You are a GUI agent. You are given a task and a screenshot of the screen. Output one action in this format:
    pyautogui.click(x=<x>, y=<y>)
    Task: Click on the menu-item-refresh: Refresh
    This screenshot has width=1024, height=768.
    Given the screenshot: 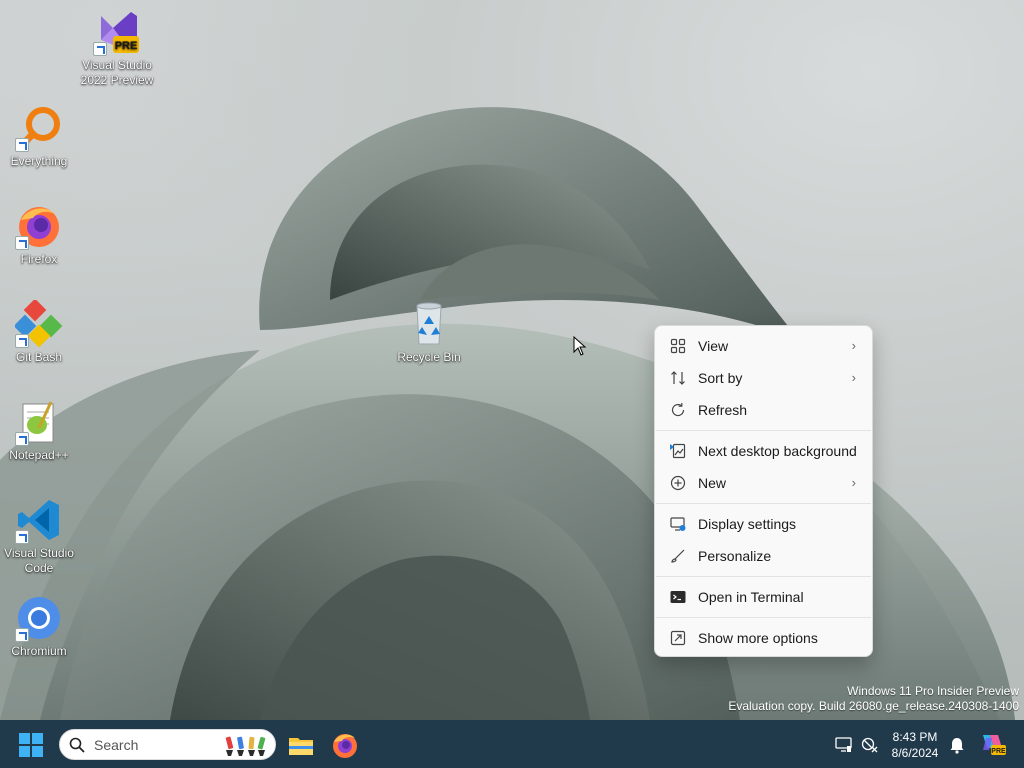 What is the action you would take?
    pyautogui.click(x=763, y=410)
    